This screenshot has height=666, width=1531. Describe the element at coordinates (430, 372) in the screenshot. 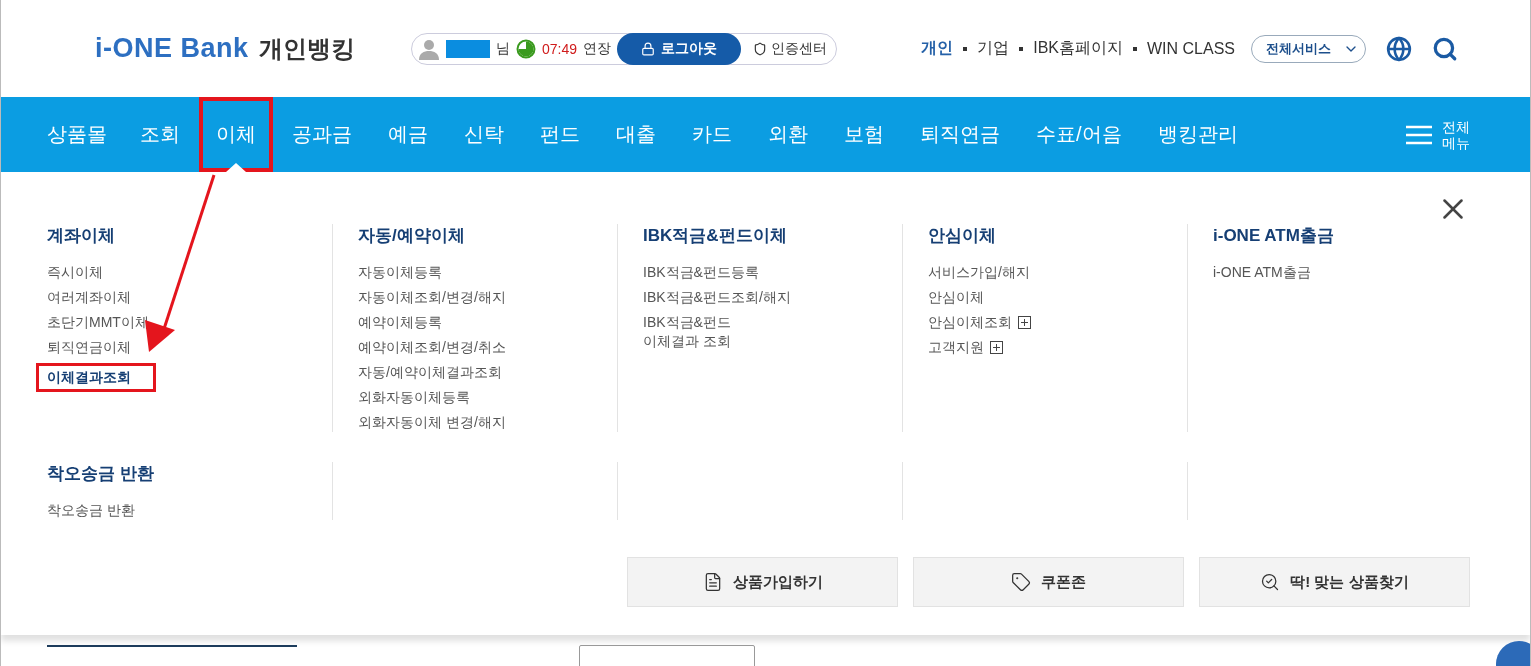

I see `menu-item: 자동/예약이체결과조회` at that location.